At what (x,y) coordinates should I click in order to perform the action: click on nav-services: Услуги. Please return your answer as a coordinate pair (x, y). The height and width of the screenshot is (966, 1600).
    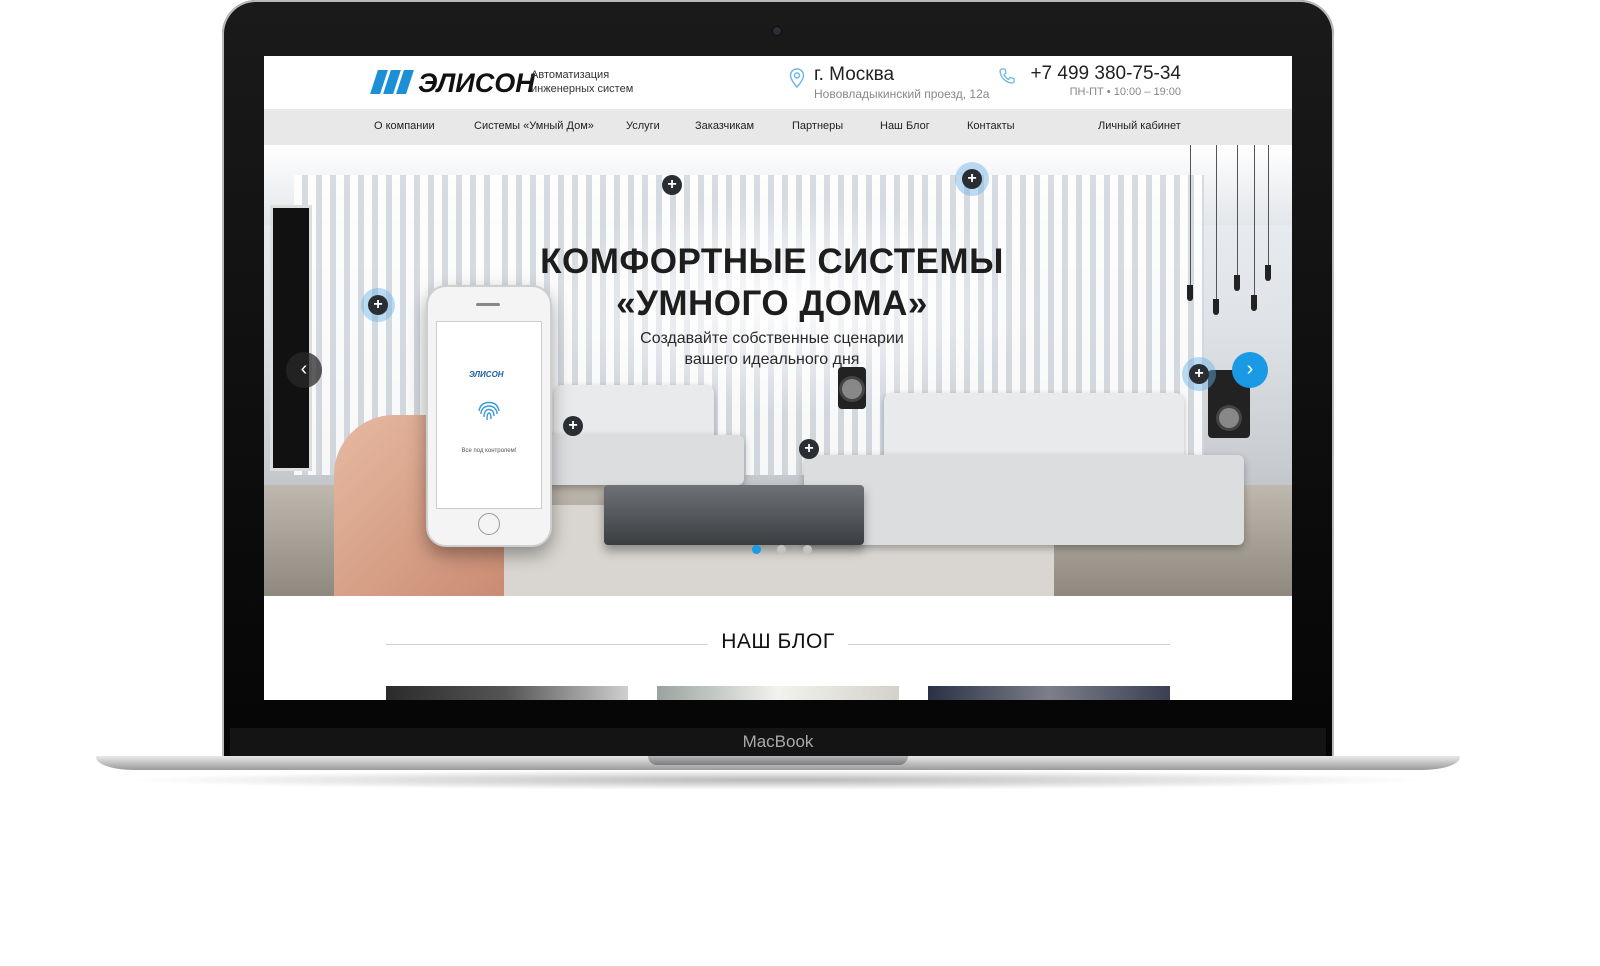
    Looking at the image, I should click on (643, 126).